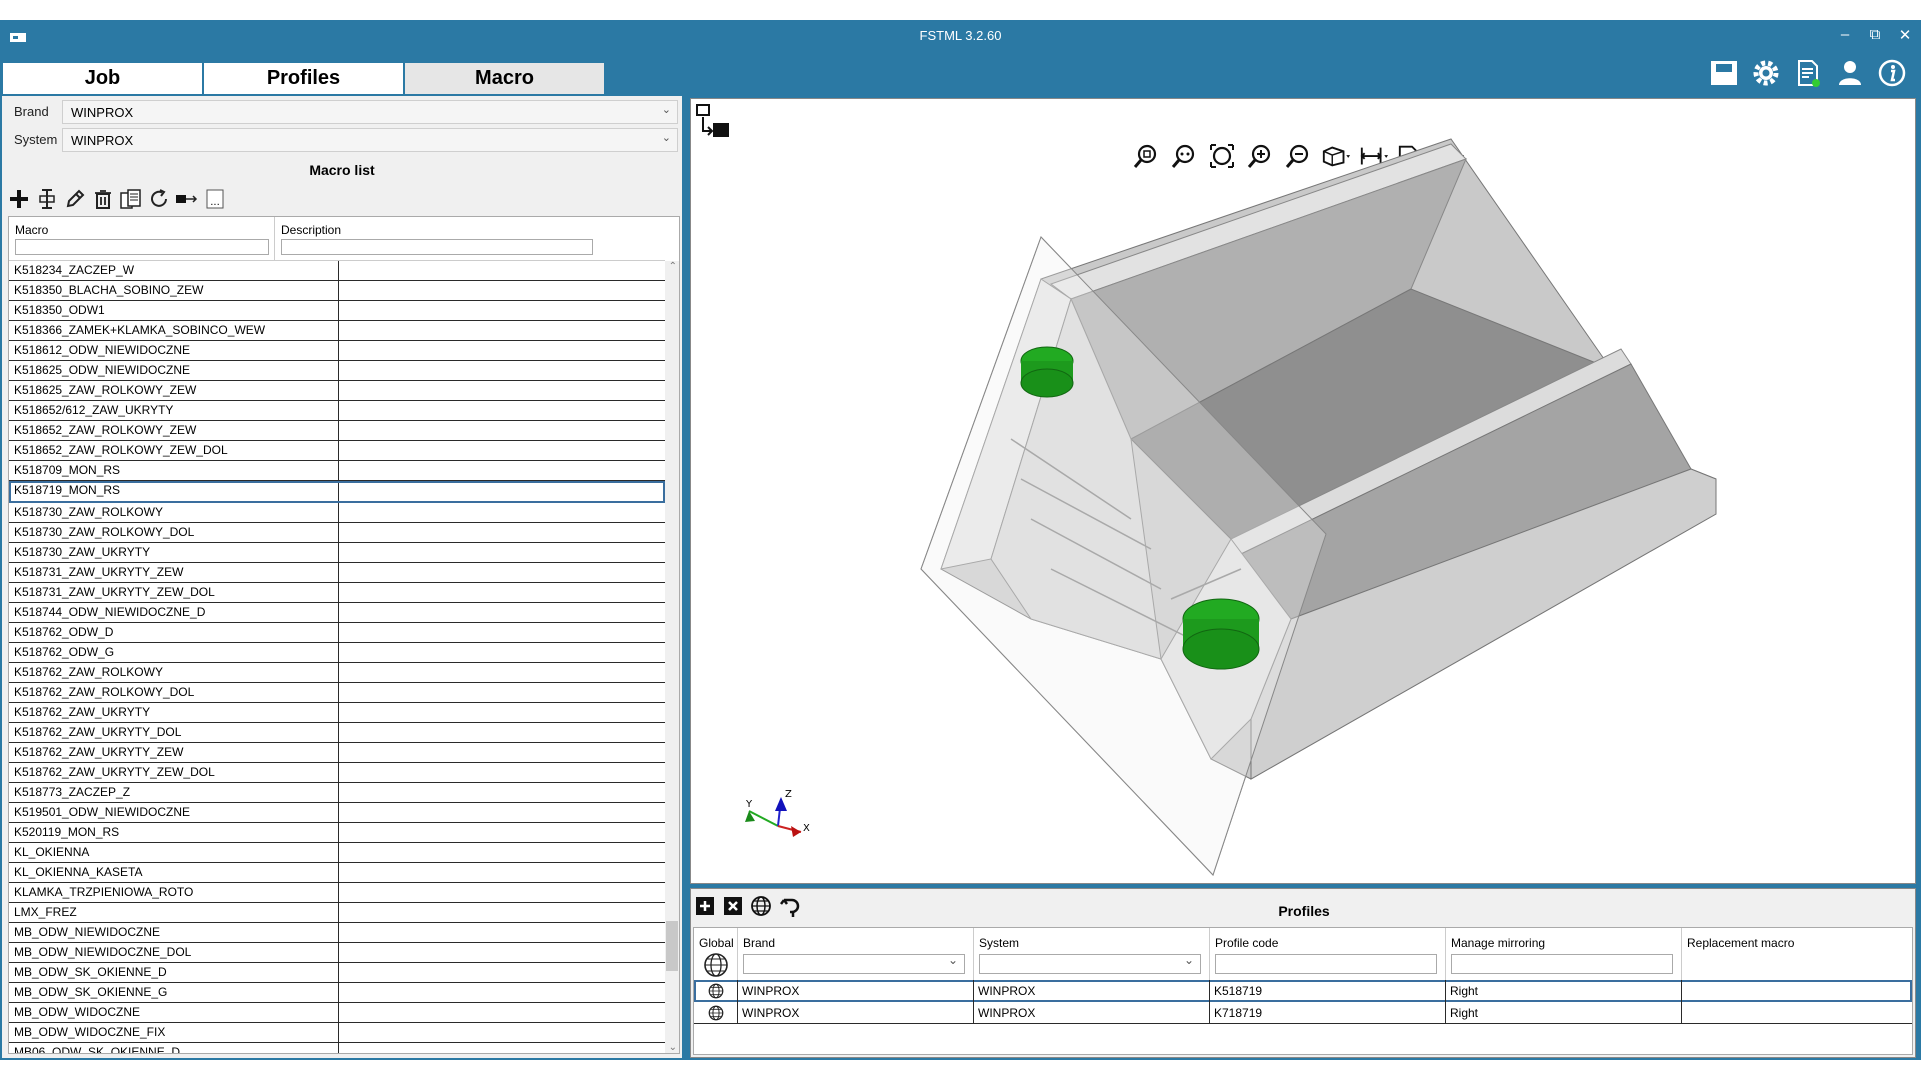 The width and height of the screenshot is (1921, 1081). Describe the element at coordinates (103, 199) in the screenshot. I see `delete-trash-icon` at that location.